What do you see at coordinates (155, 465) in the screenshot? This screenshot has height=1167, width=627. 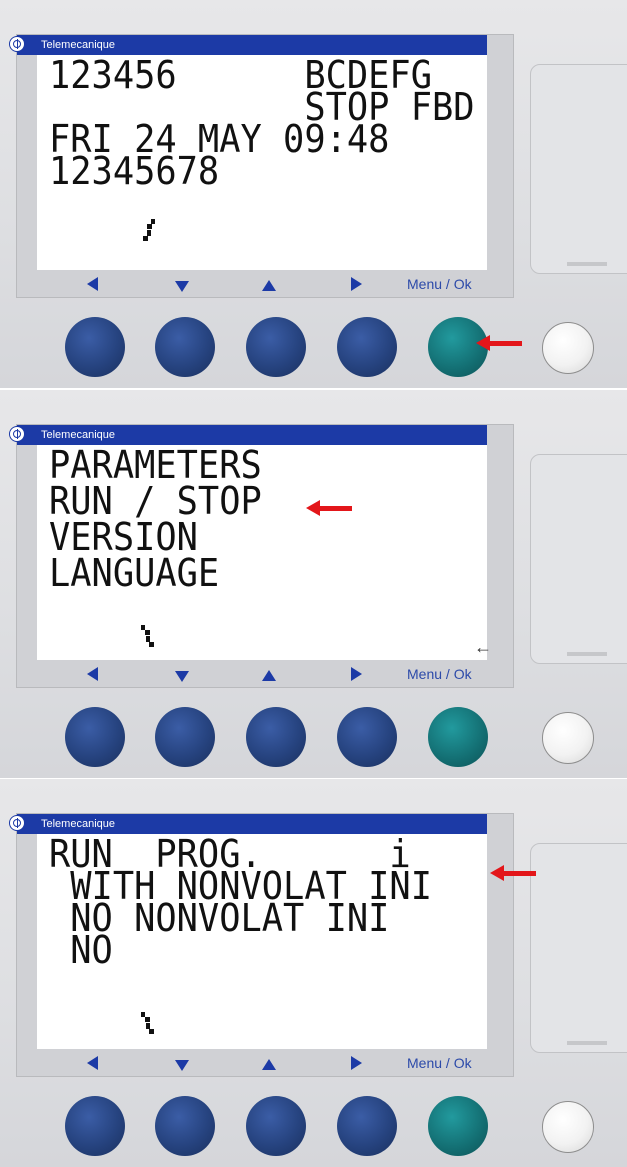 I see `menu-item-parameters: PARAMETERS` at bounding box center [155, 465].